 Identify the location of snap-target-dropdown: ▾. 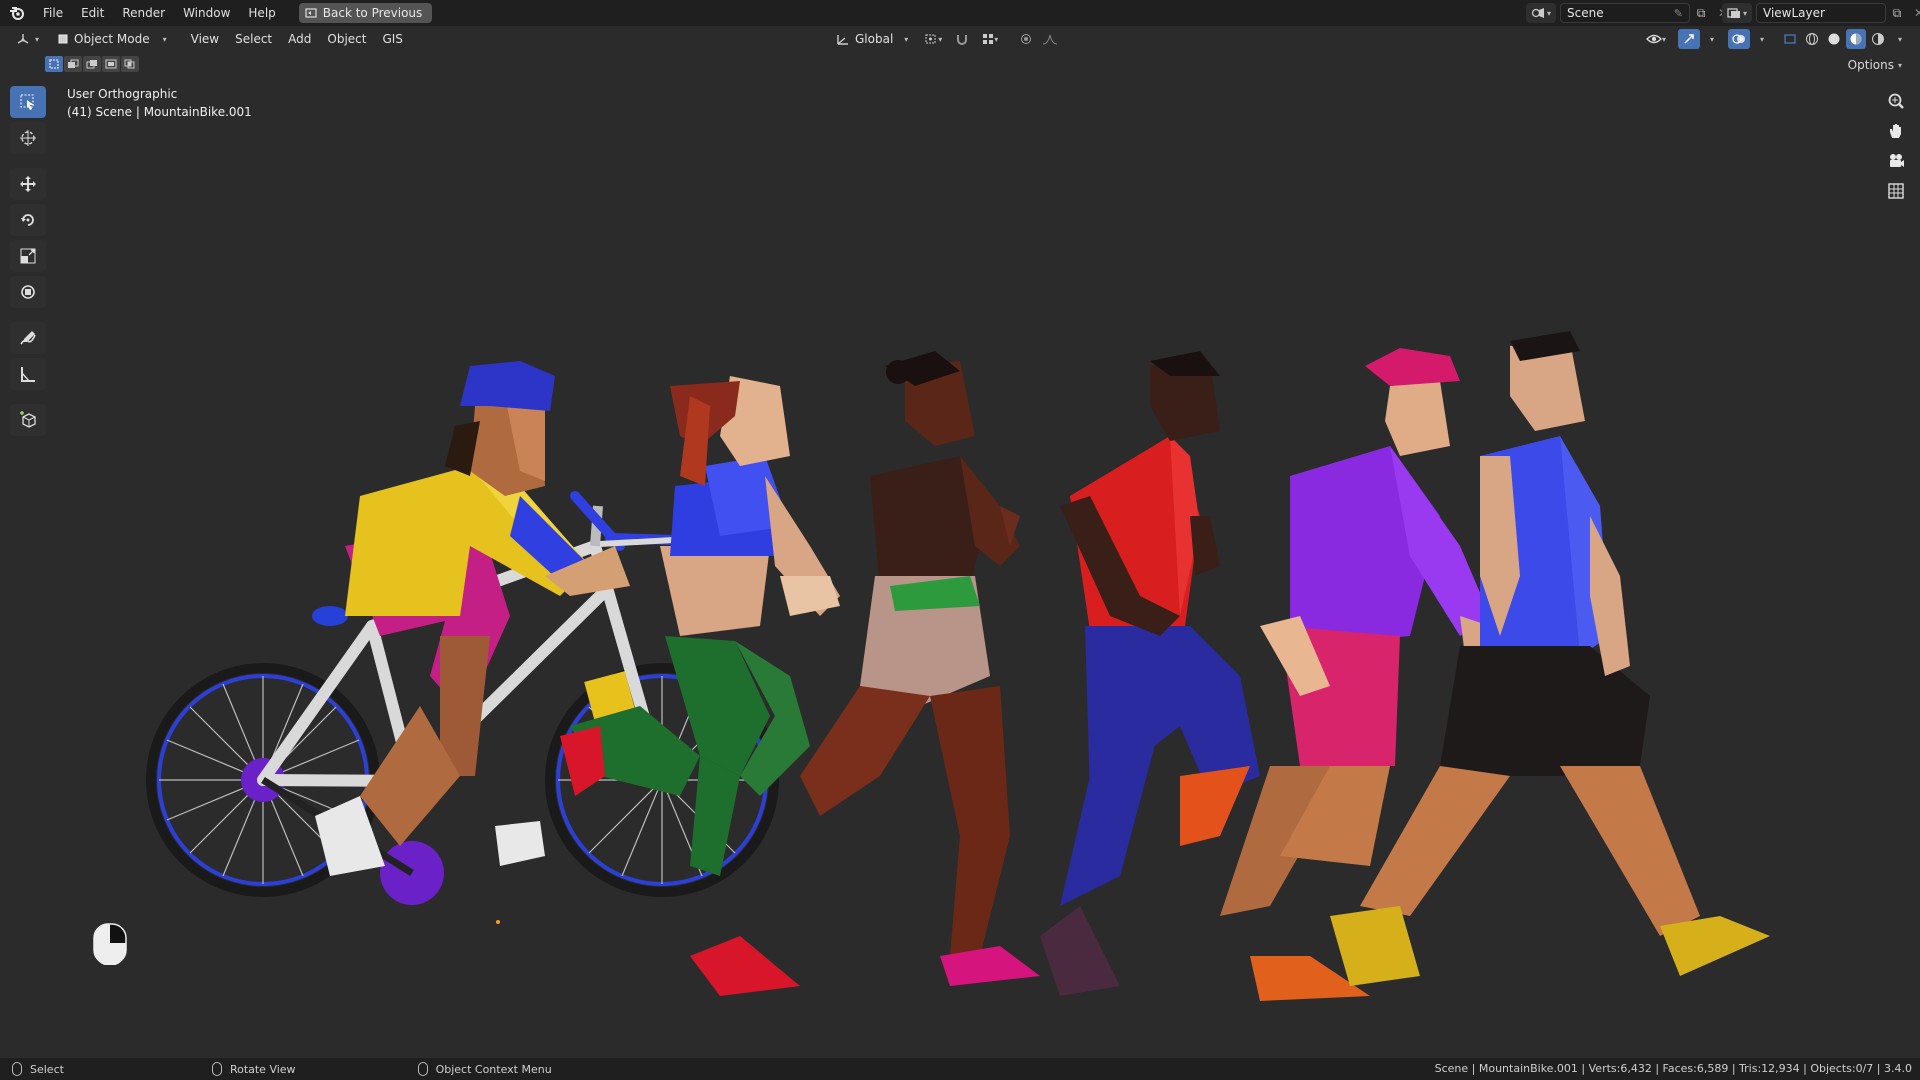
(990, 39).